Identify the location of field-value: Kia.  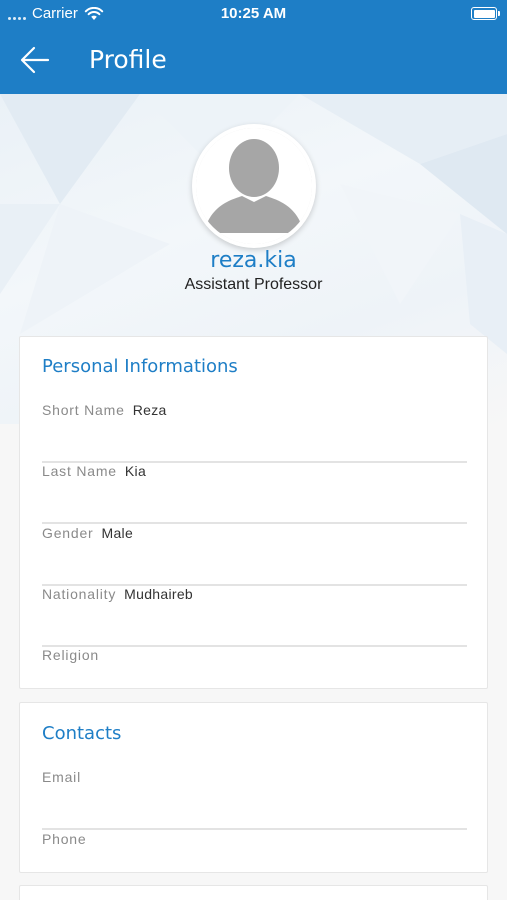
(135, 471).